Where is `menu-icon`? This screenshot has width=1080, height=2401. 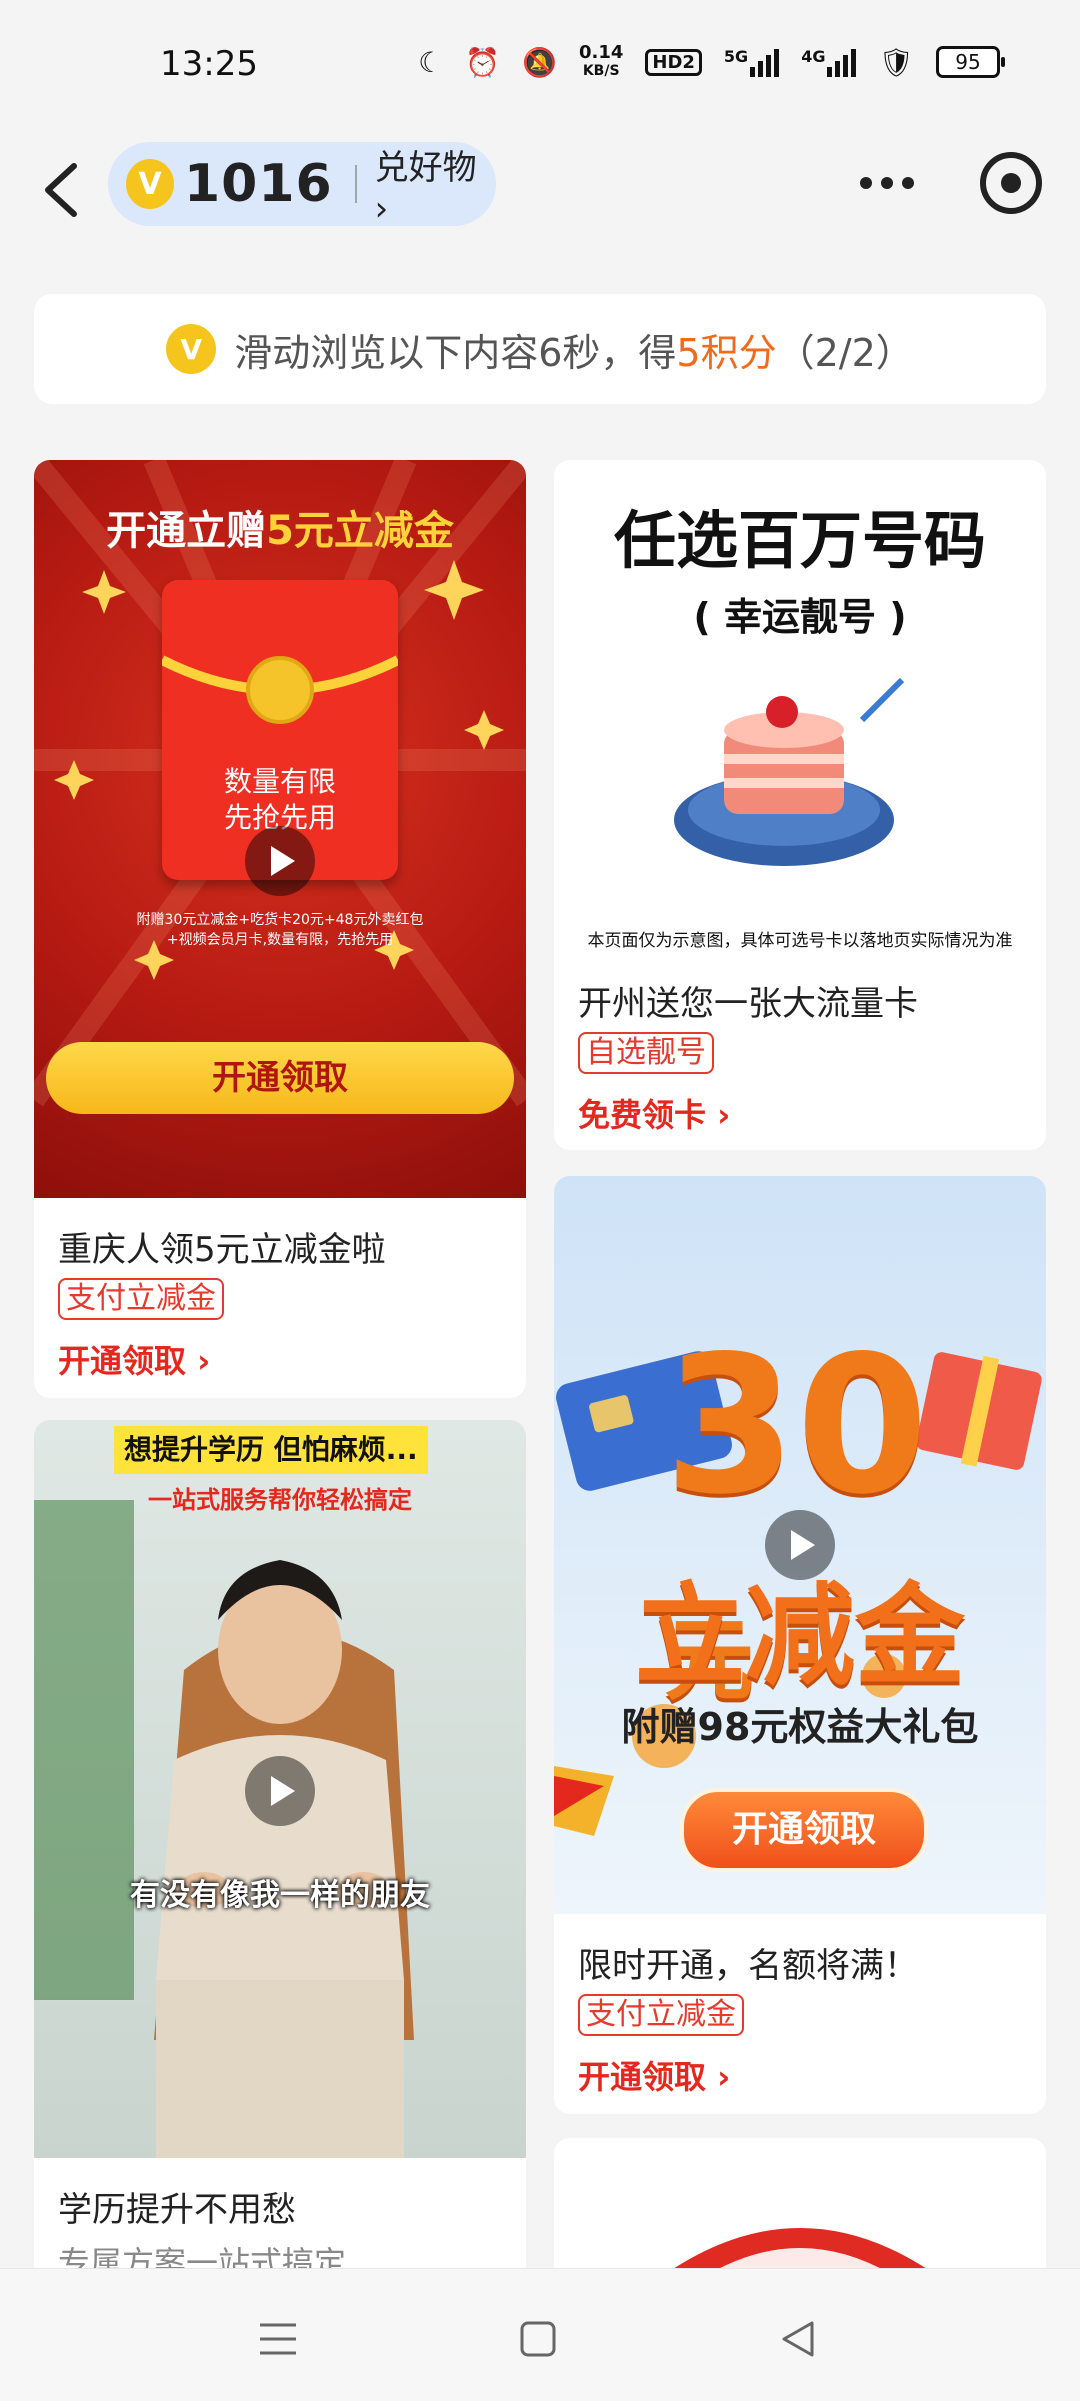
menu-icon is located at coordinates (278, 2339).